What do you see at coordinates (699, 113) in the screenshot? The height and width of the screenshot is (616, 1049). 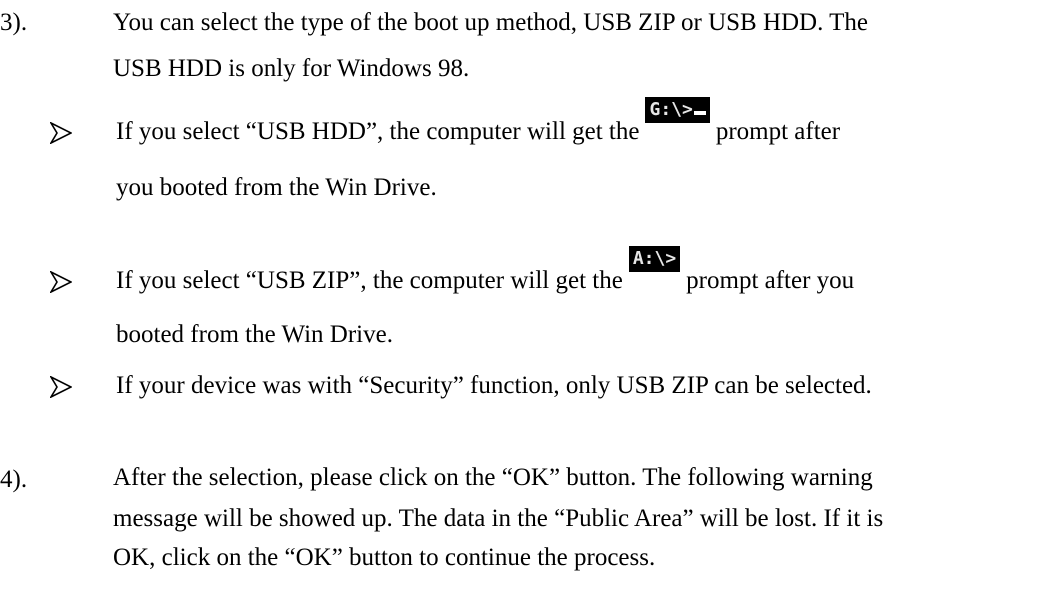 I see `cursor-icon` at bounding box center [699, 113].